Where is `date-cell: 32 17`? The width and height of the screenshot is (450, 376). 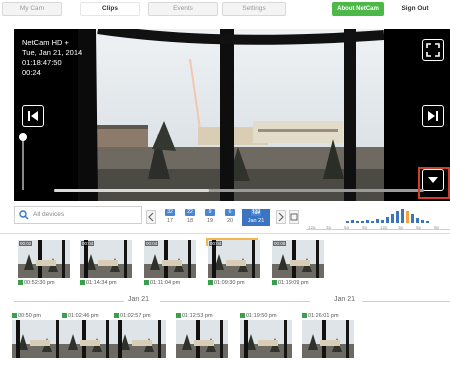
date-cell: 32 17 is located at coordinates (170, 217).